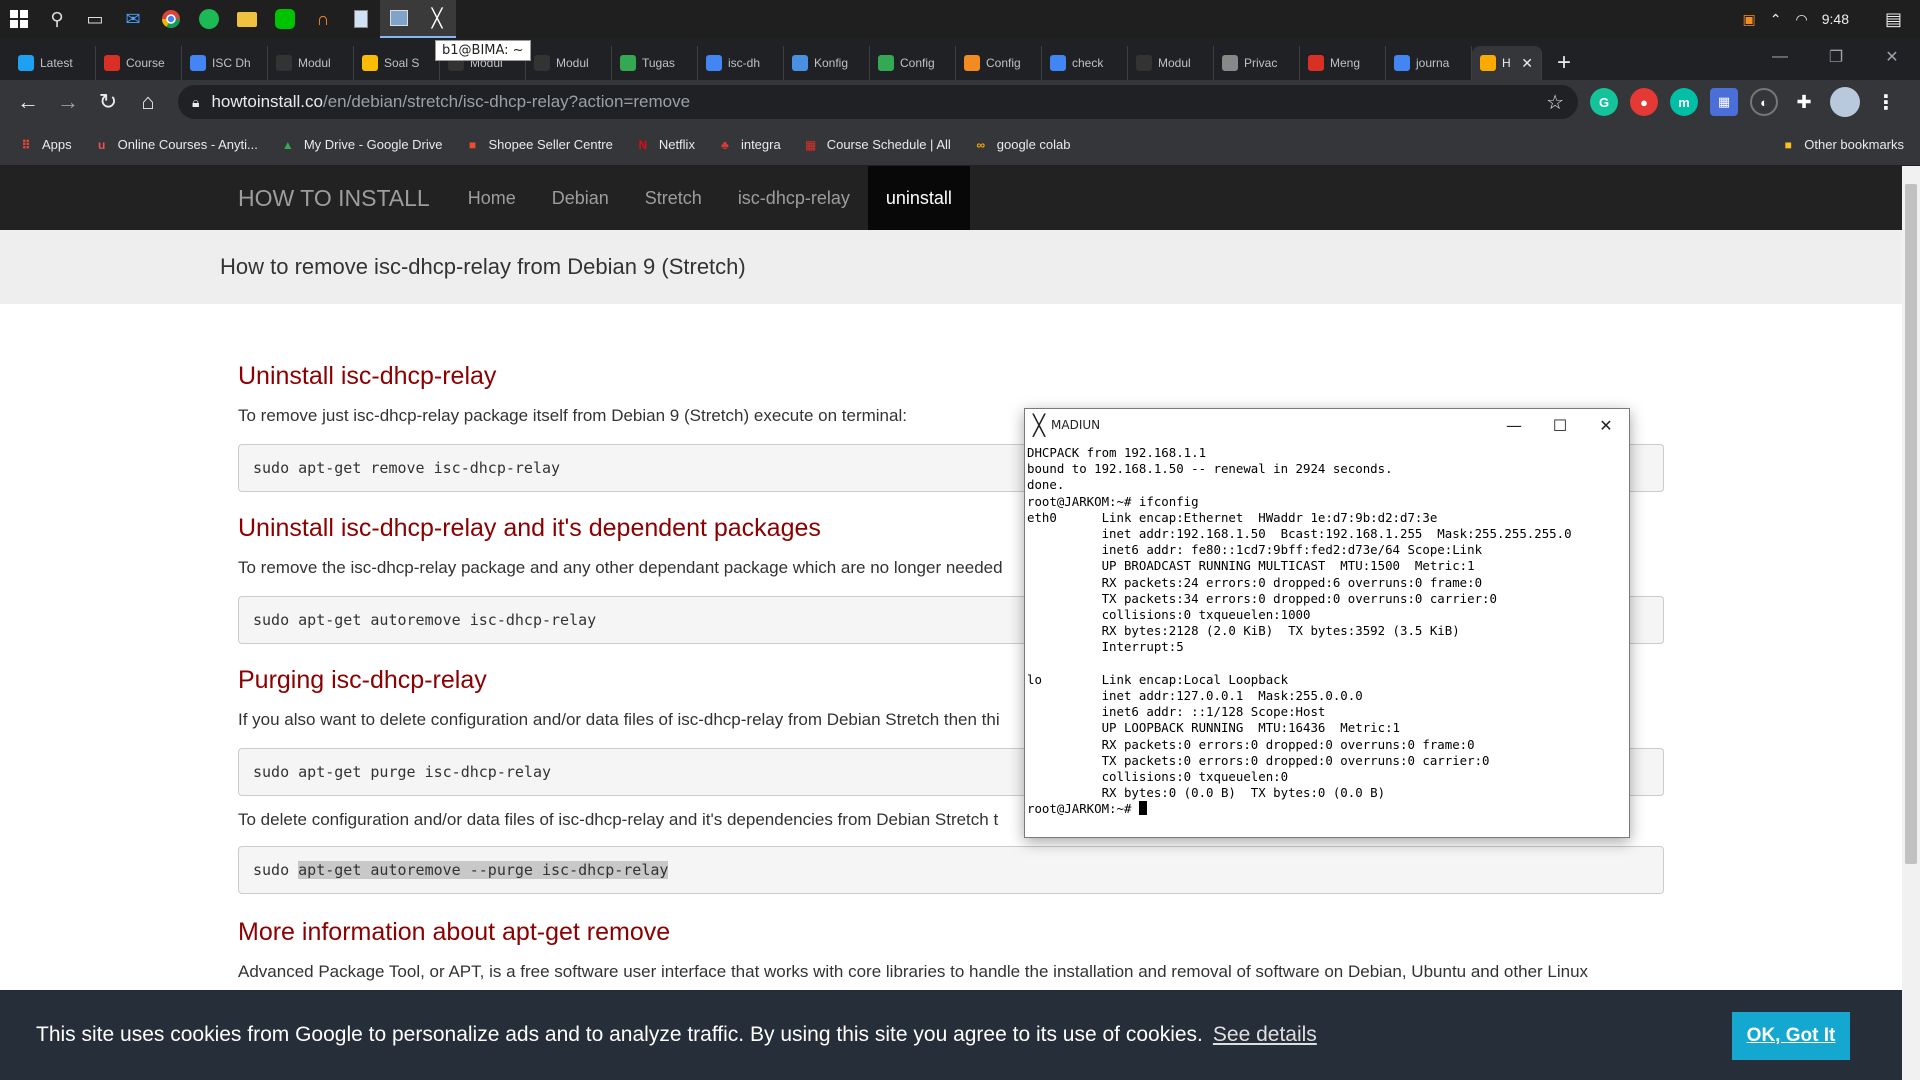 Image resolution: width=1920 pixels, height=1080 pixels. What do you see at coordinates (1560, 425) in the screenshot?
I see `terminal-maximize-icon: ☐` at bounding box center [1560, 425].